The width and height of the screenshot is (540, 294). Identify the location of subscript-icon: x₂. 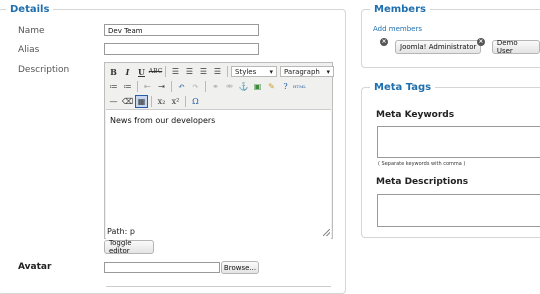
(161, 101).